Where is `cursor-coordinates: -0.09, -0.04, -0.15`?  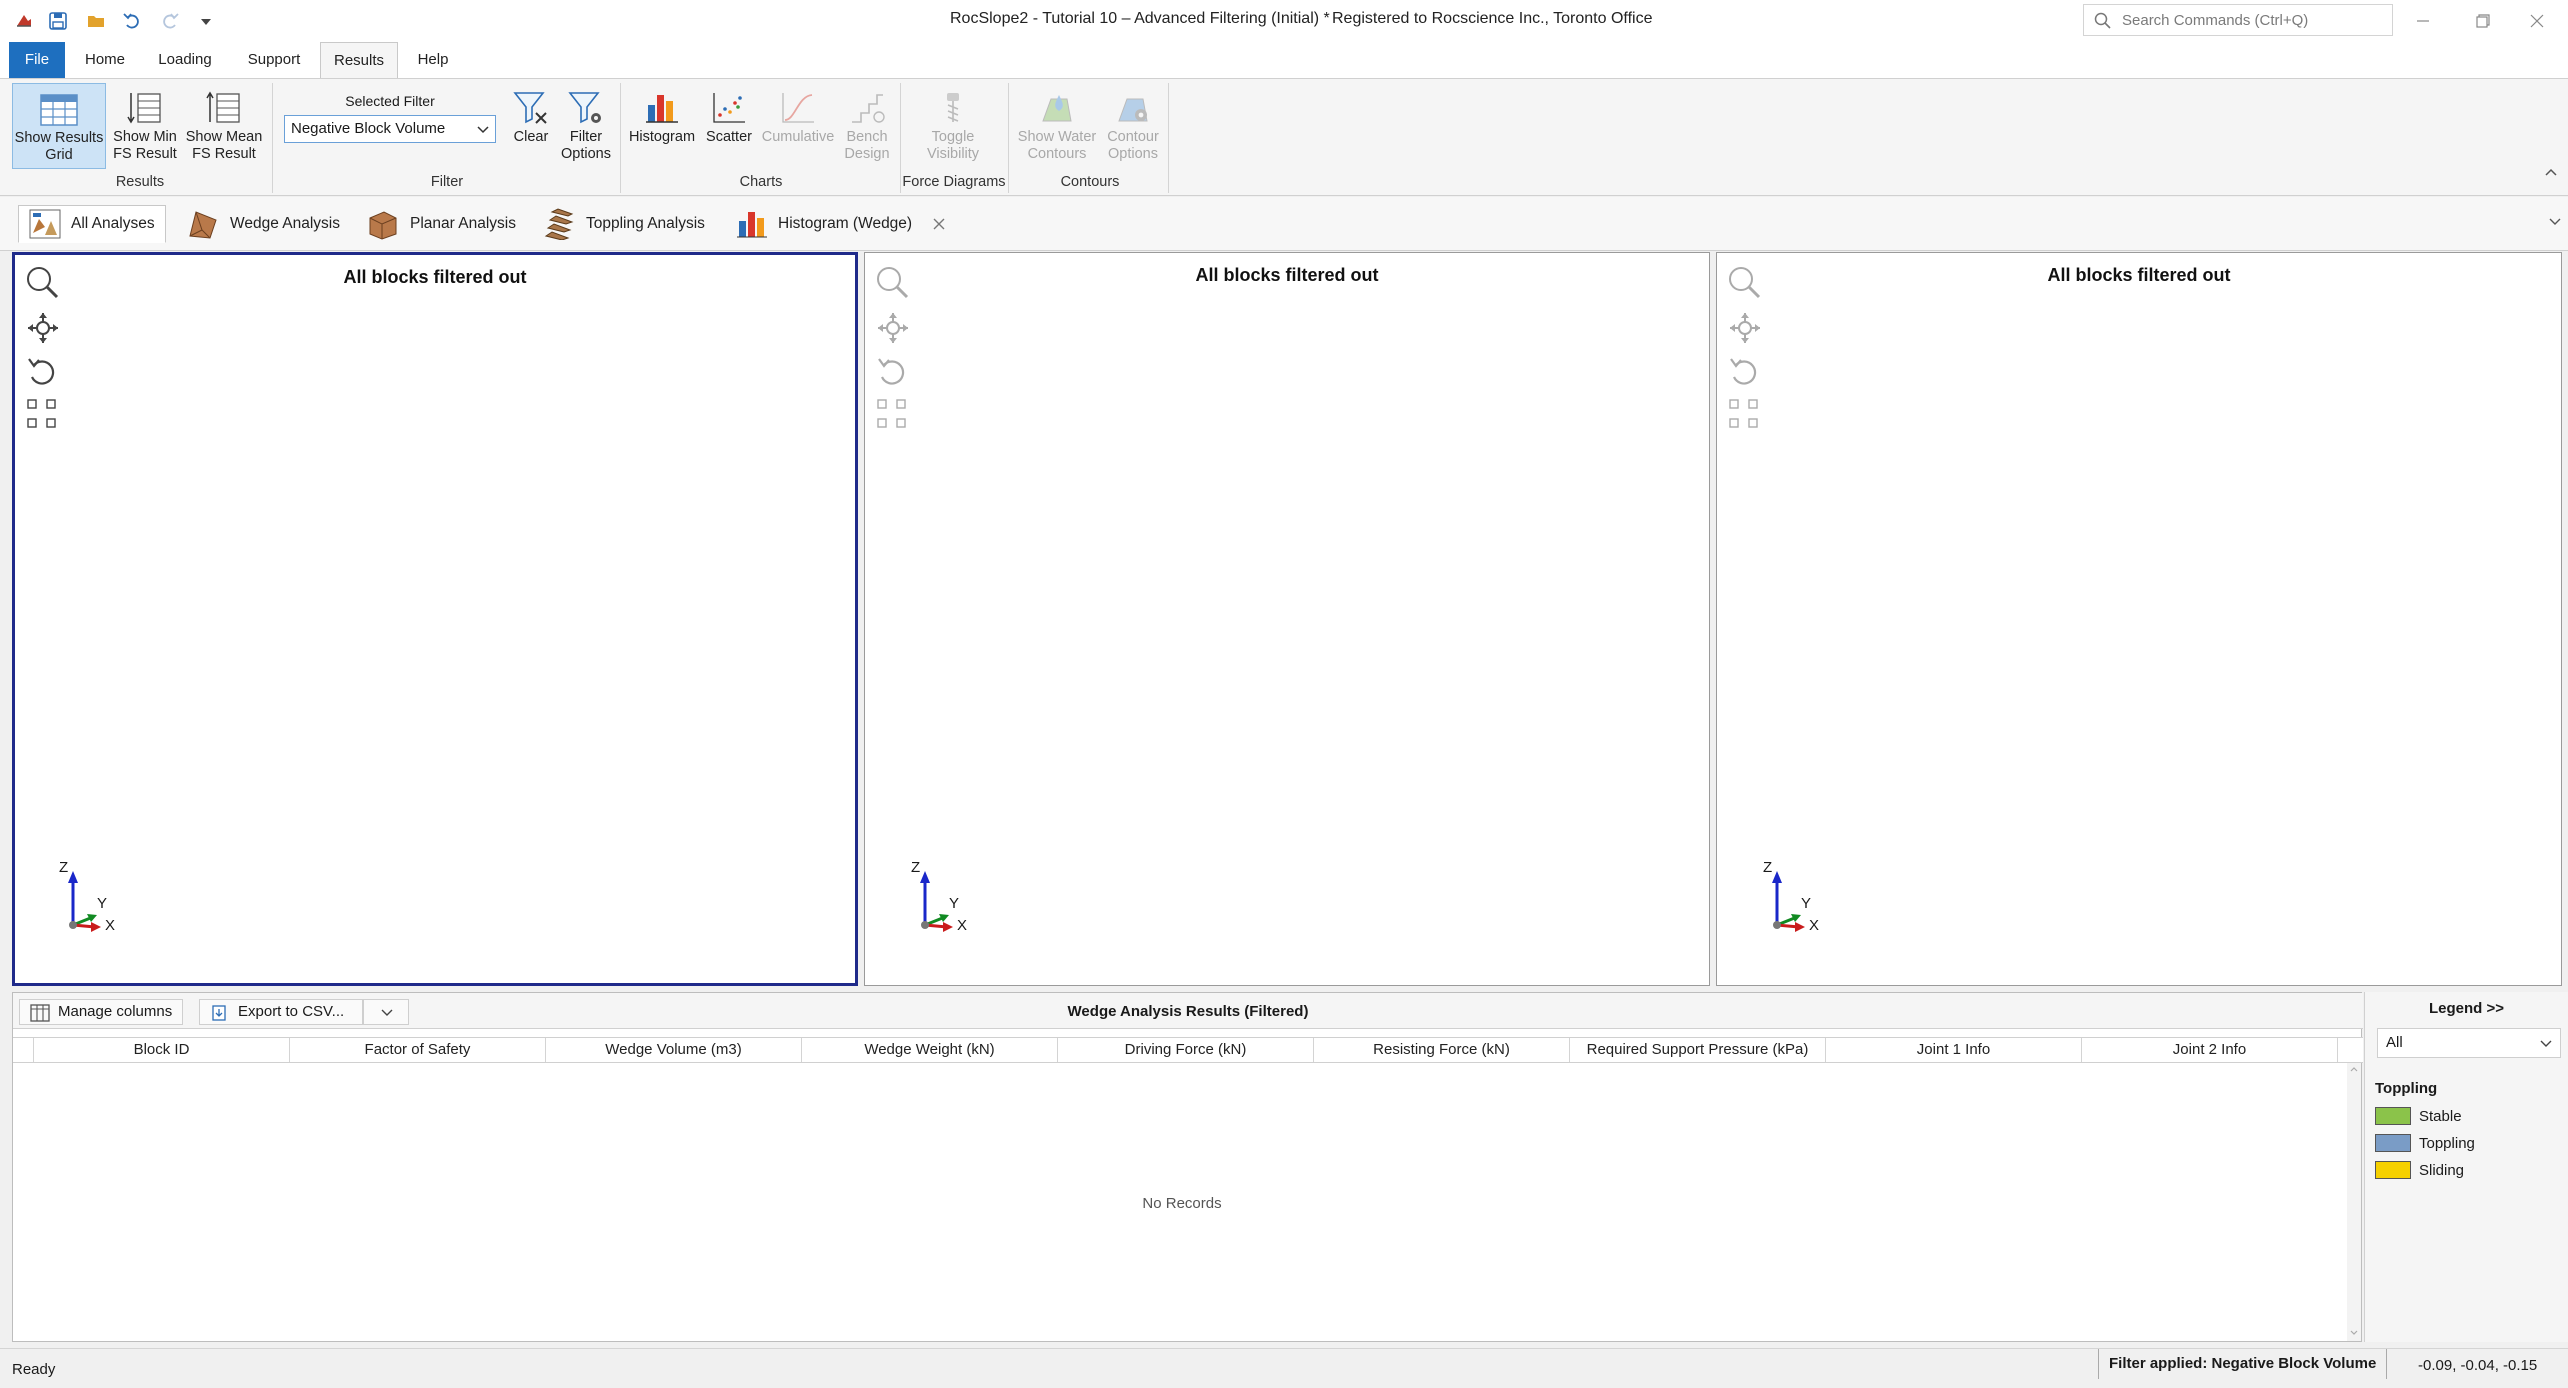 cursor-coordinates: -0.09, -0.04, -0.15 is located at coordinates (2478, 1365).